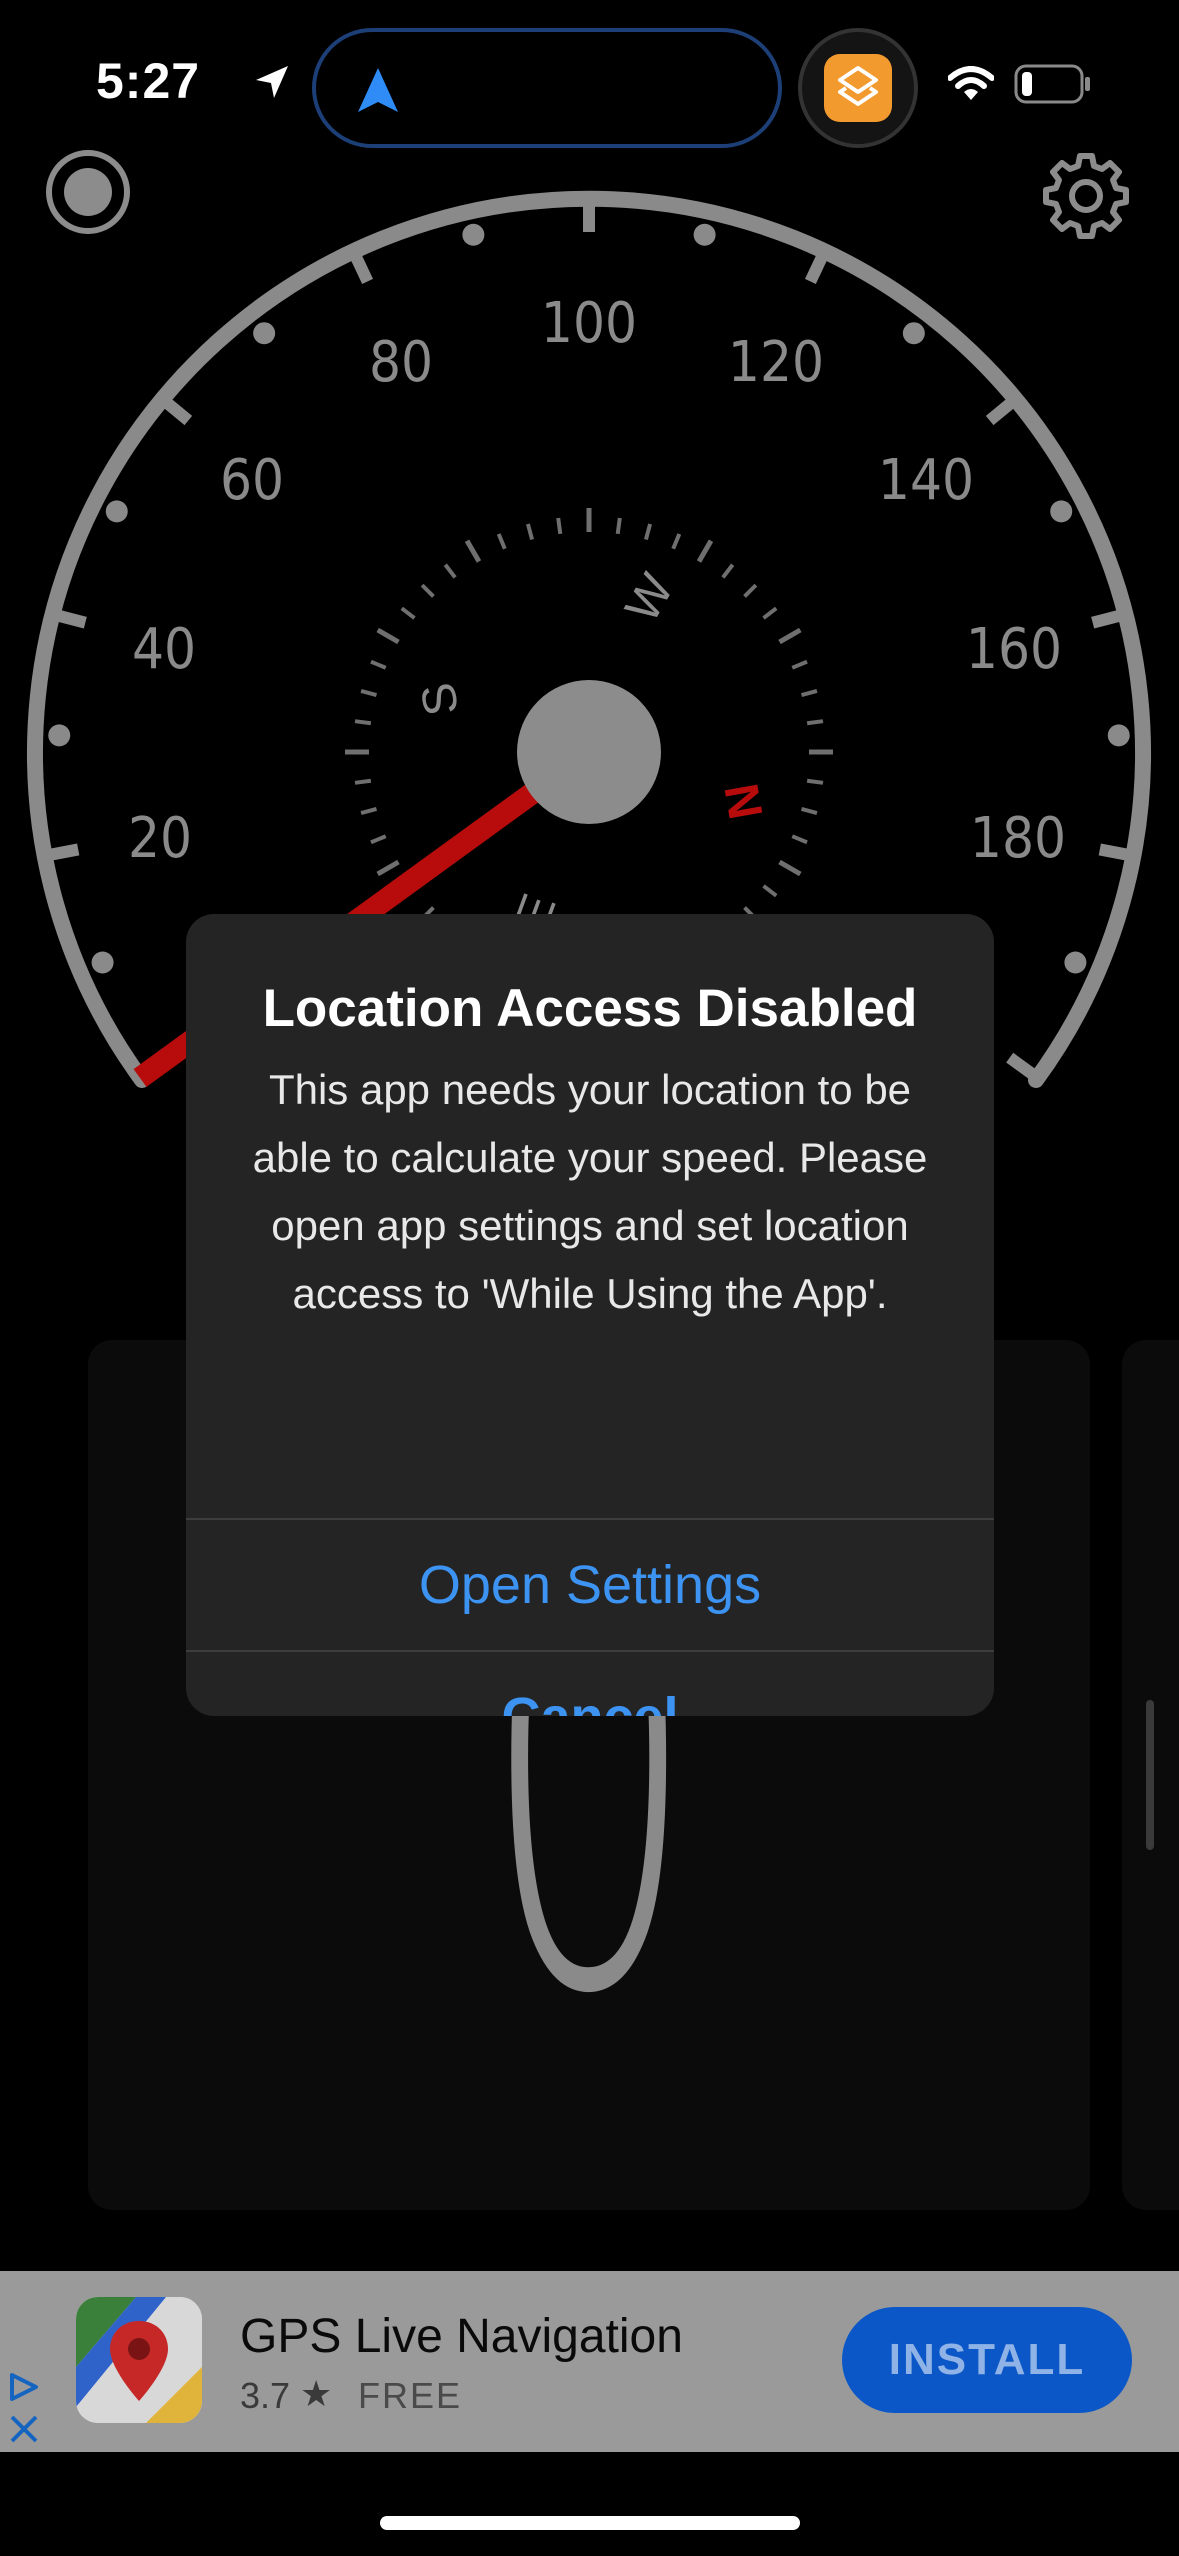  What do you see at coordinates (401, 362) in the screenshot?
I see `tick-label: 80` at bounding box center [401, 362].